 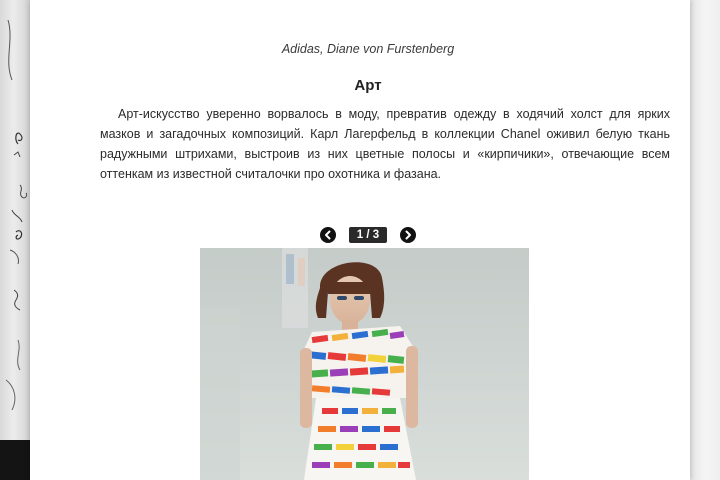 What do you see at coordinates (368, 85) in the screenshot?
I see `section-title: Арт` at bounding box center [368, 85].